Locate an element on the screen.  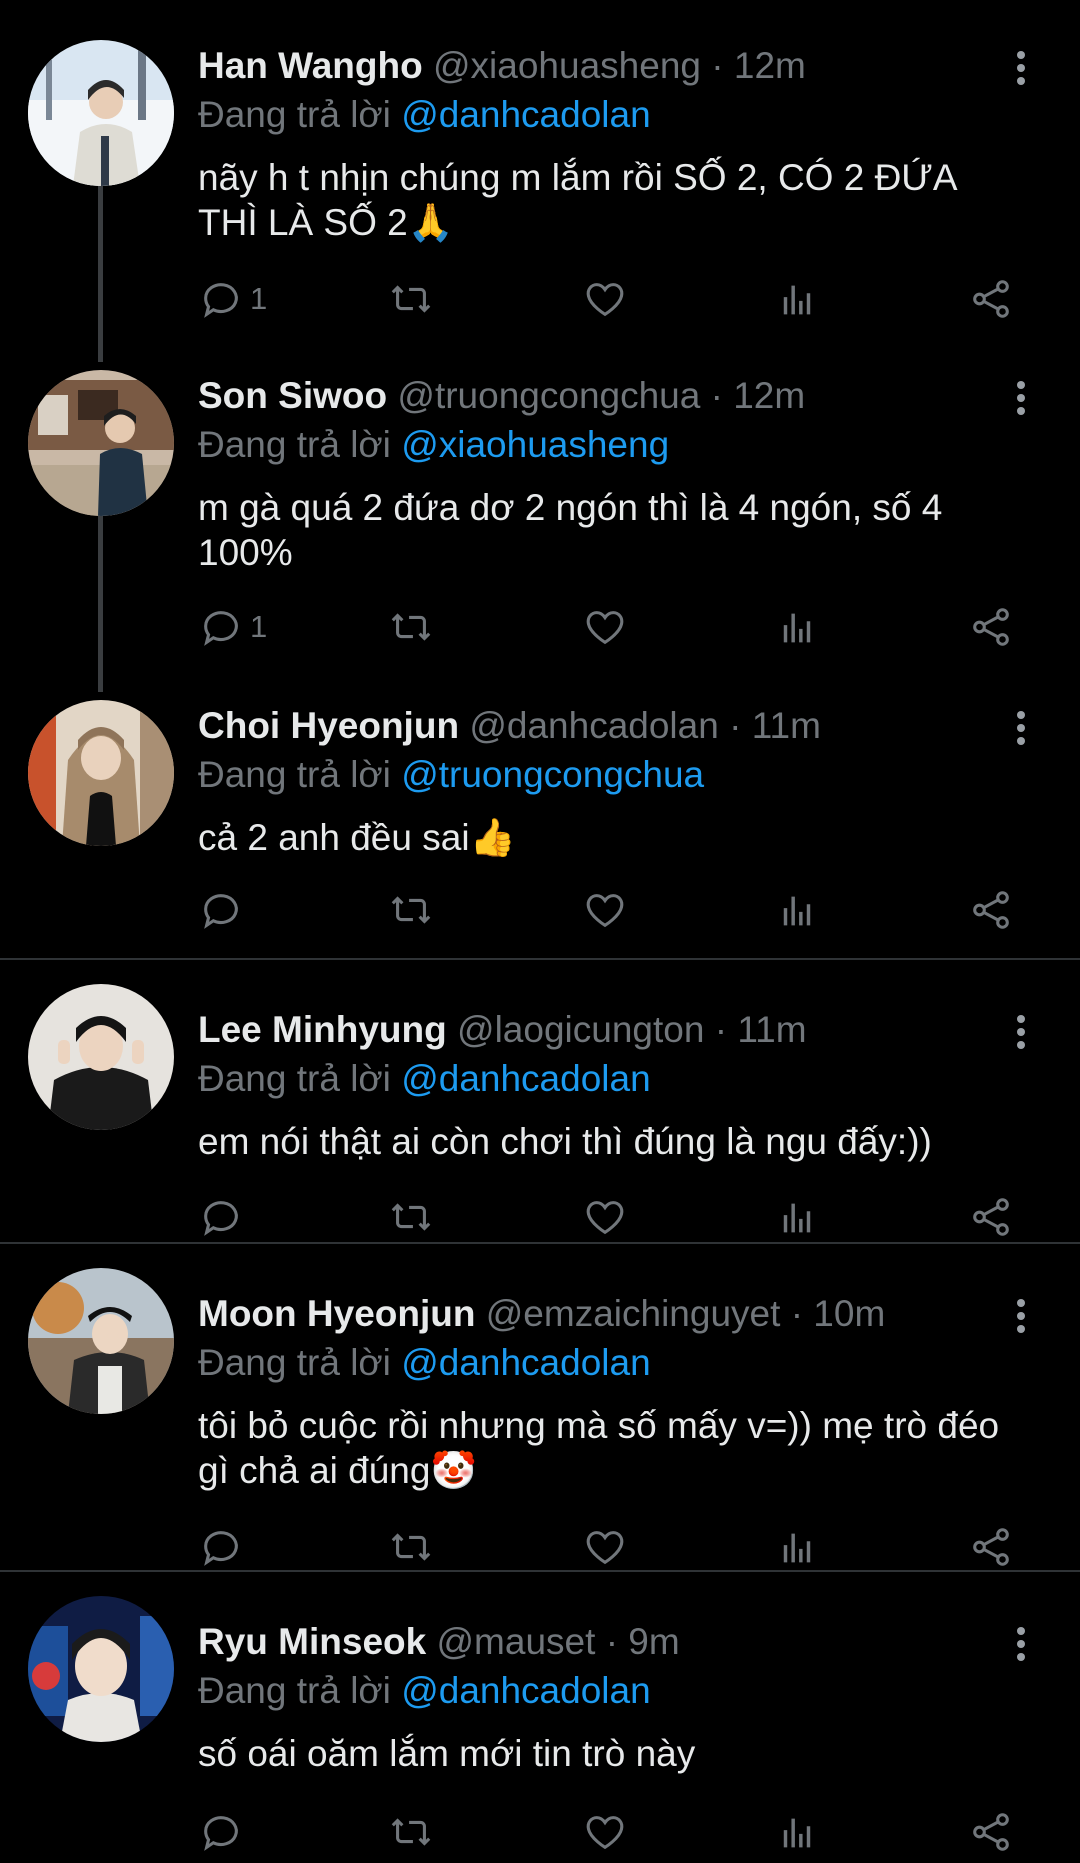
timestamp: 9m is located at coordinates (653, 1641).